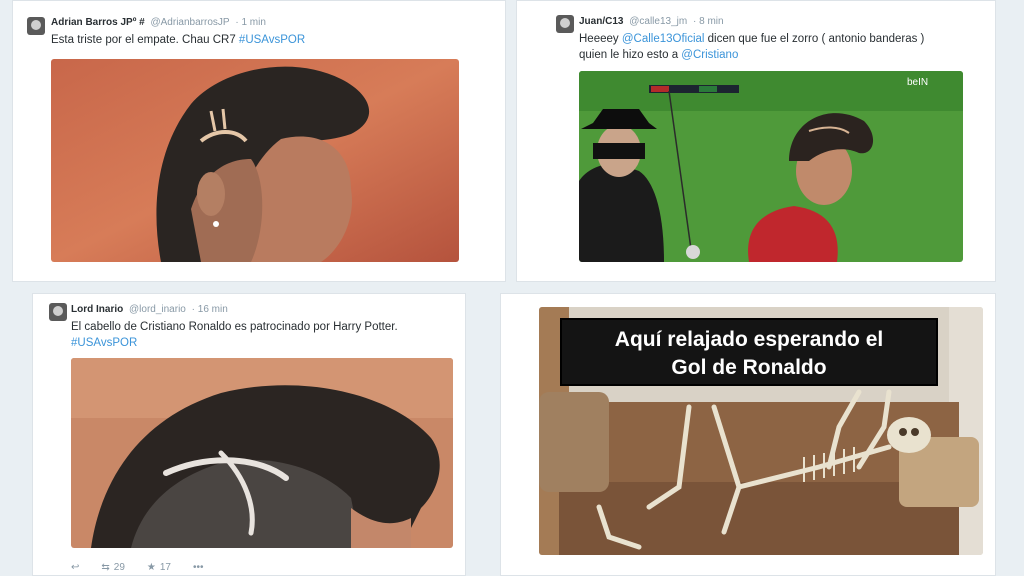 Image resolution: width=1024 pixels, height=576 pixels. Describe the element at coordinates (749, 367) in the screenshot. I see `meme-caption-line2: Gol de Ronaldo` at that location.